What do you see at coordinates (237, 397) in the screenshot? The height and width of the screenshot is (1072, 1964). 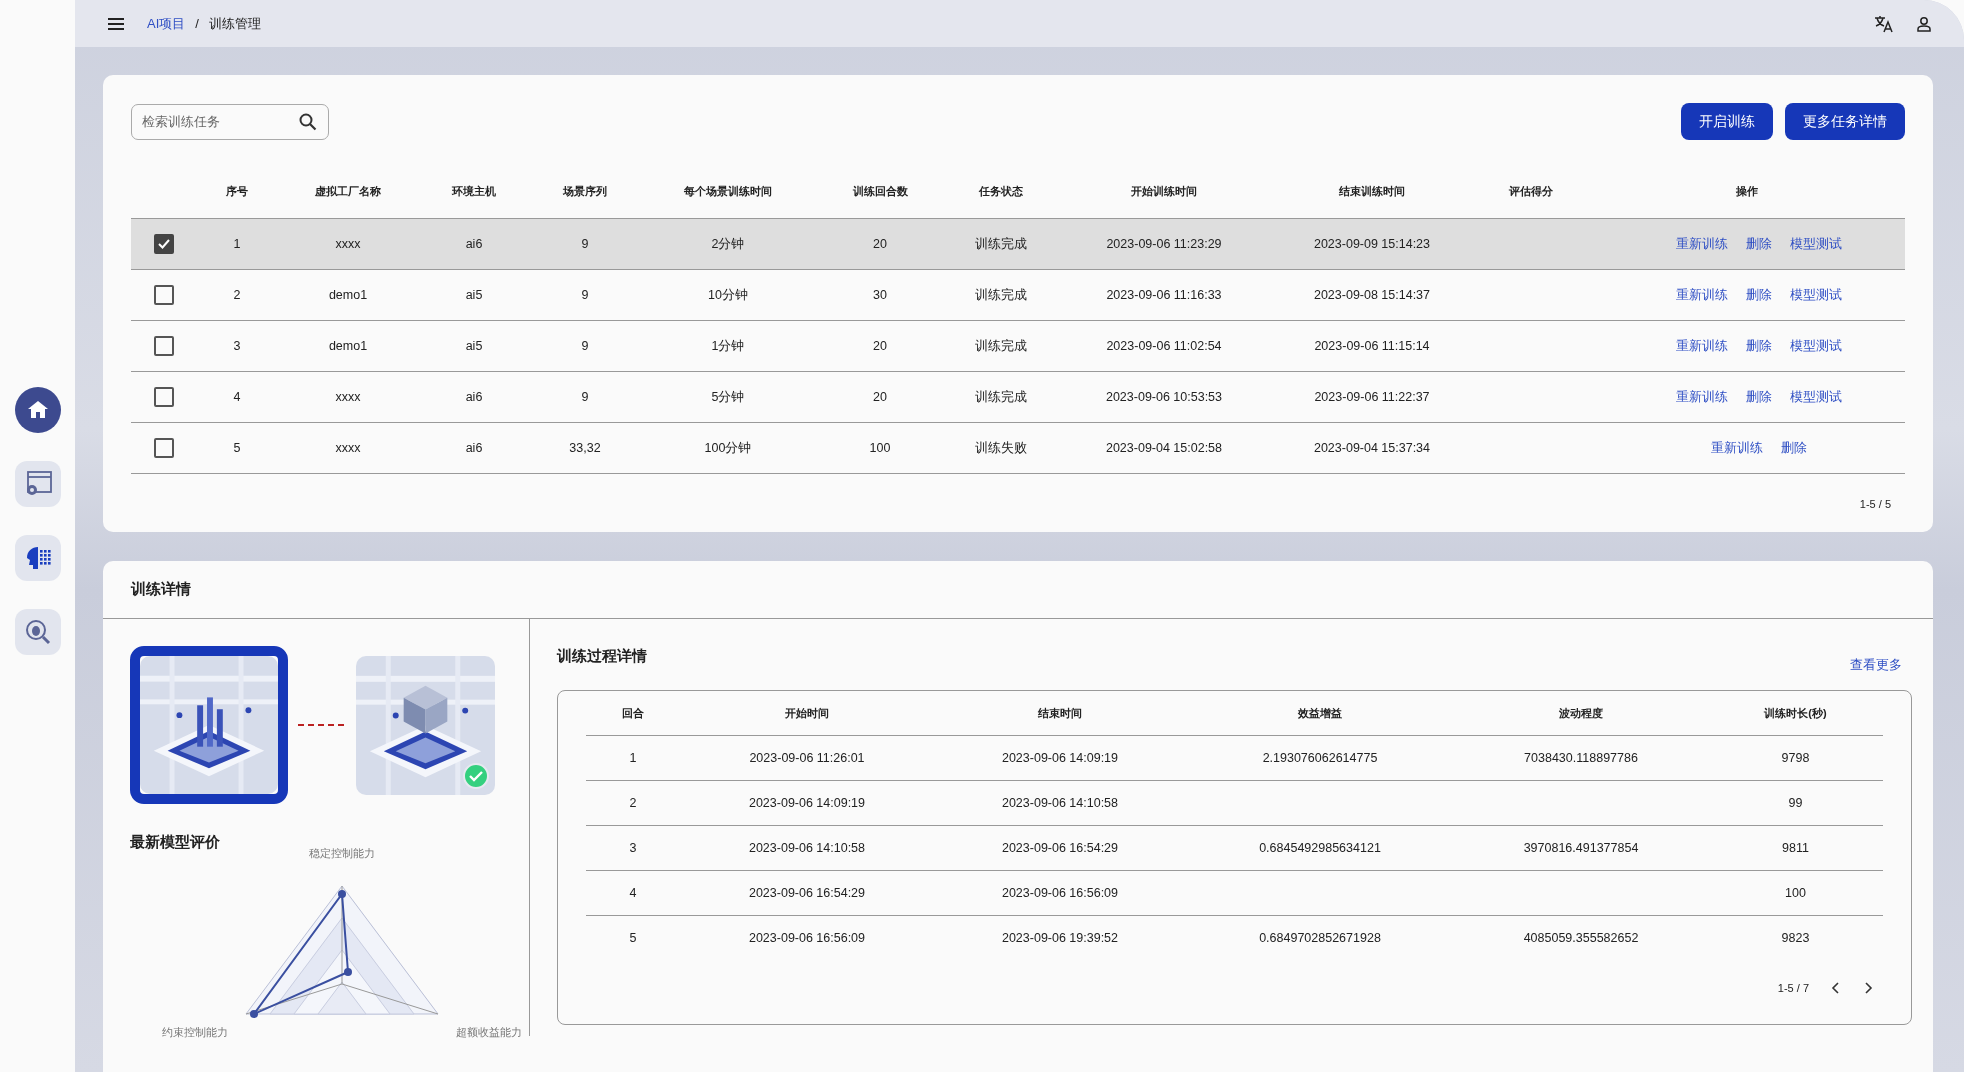 I see `table-cell: 4` at bounding box center [237, 397].